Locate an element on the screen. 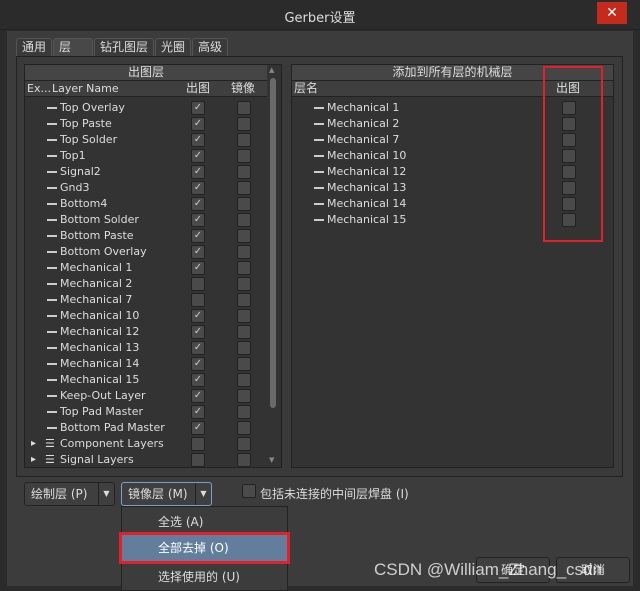 Image resolution: width=640 pixels, height=591 pixels. layer-row: Mechanical 13 ✓ is located at coordinates (147, 348).